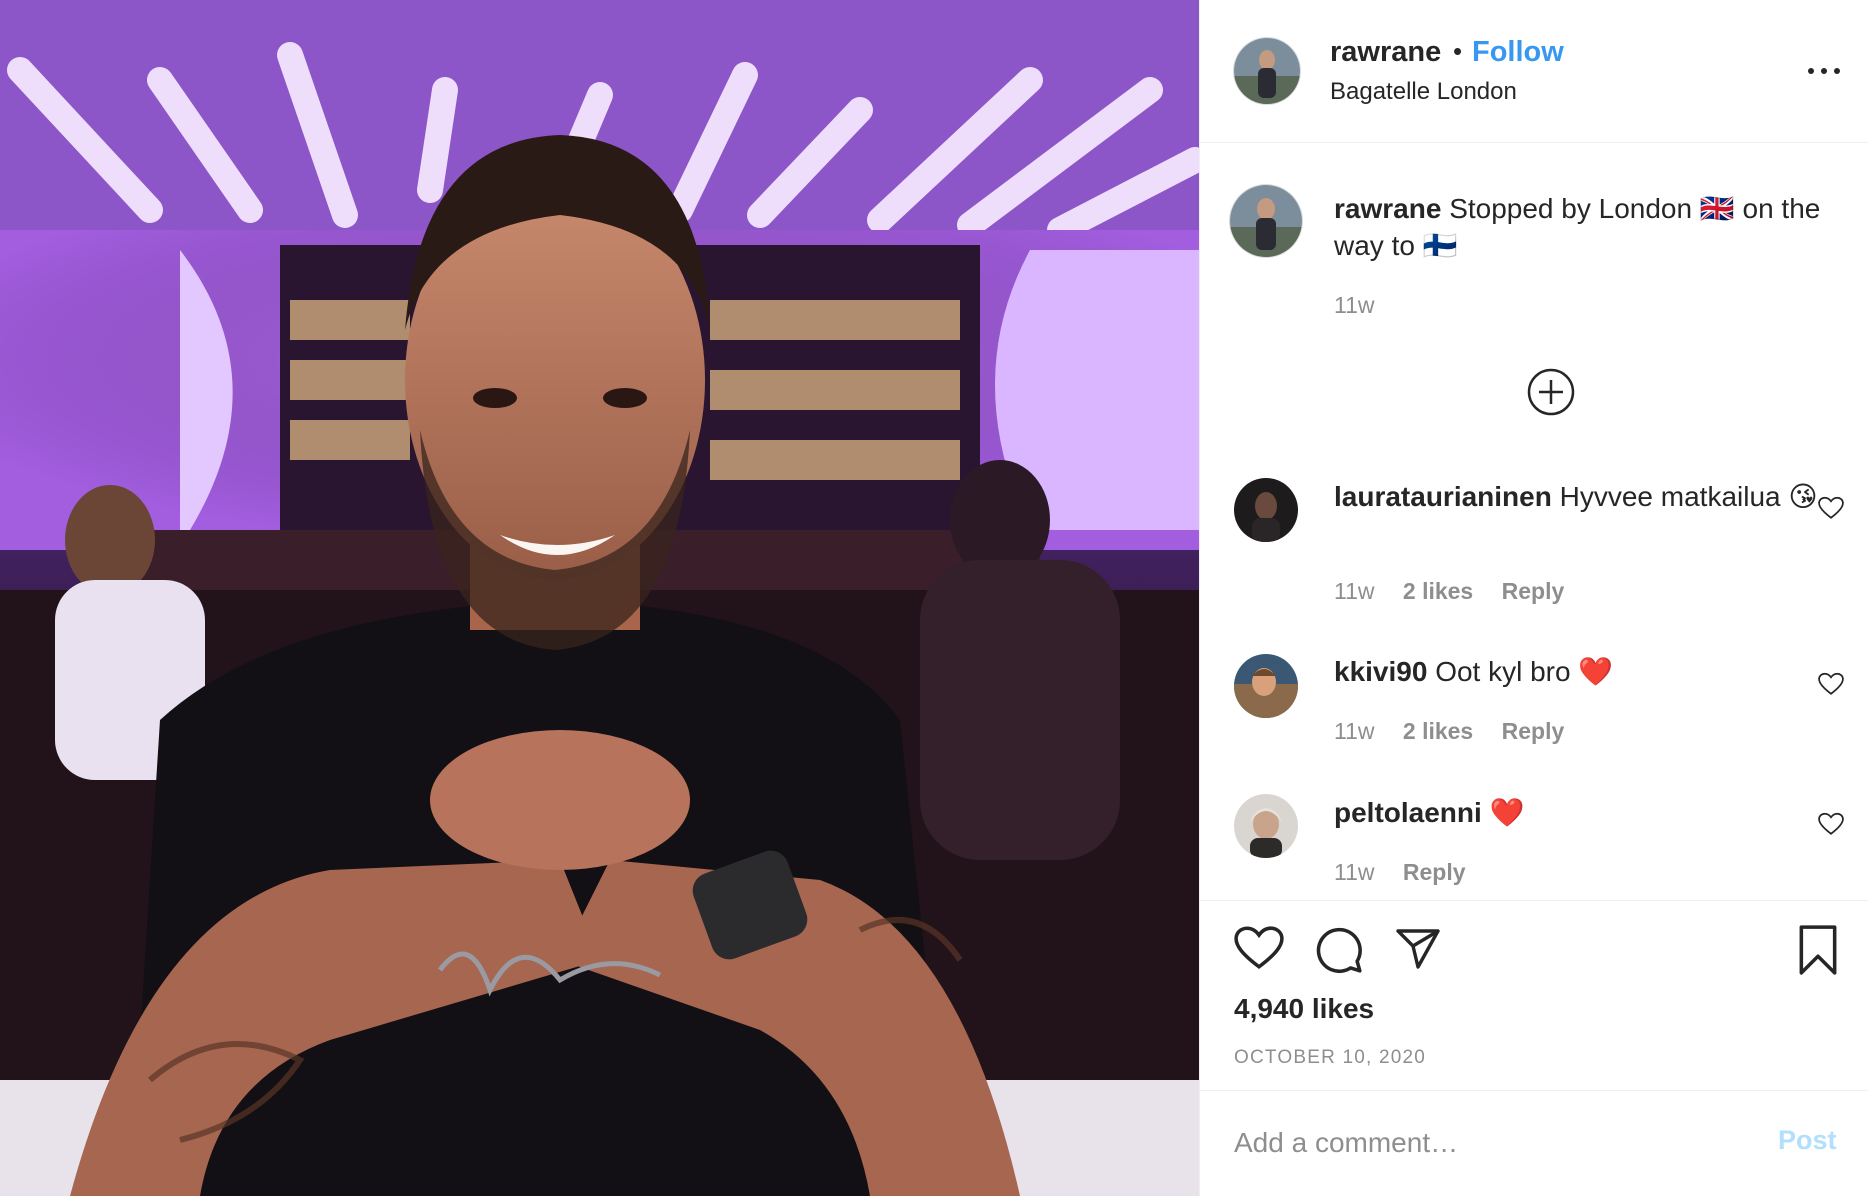 This screenshot has width=1868, height=1196. What do you see at coordinates (1818, 950) in the screenshot?
I see `save-bookmark-icon` at bounding box center [1818, 950].